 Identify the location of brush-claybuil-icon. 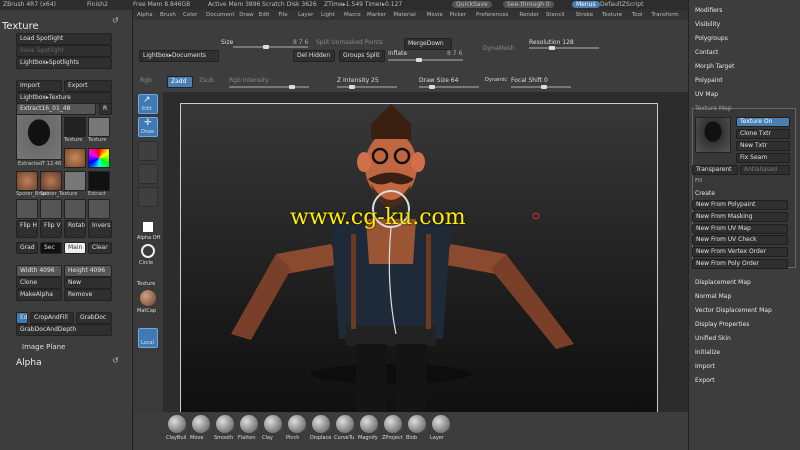
(177, 424).